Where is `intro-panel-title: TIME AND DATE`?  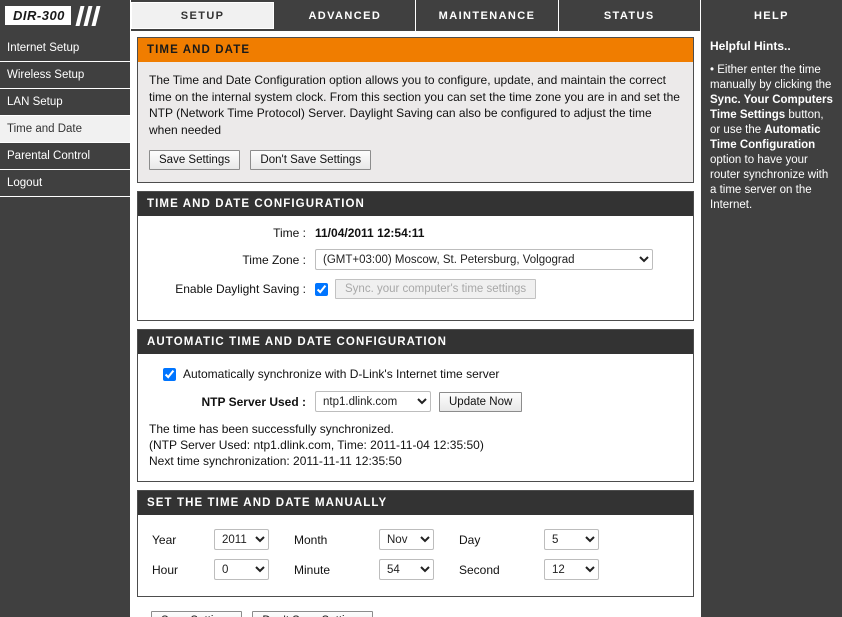
intro-panel-title: TIME AND DATE is located at coordinates (415, 50).